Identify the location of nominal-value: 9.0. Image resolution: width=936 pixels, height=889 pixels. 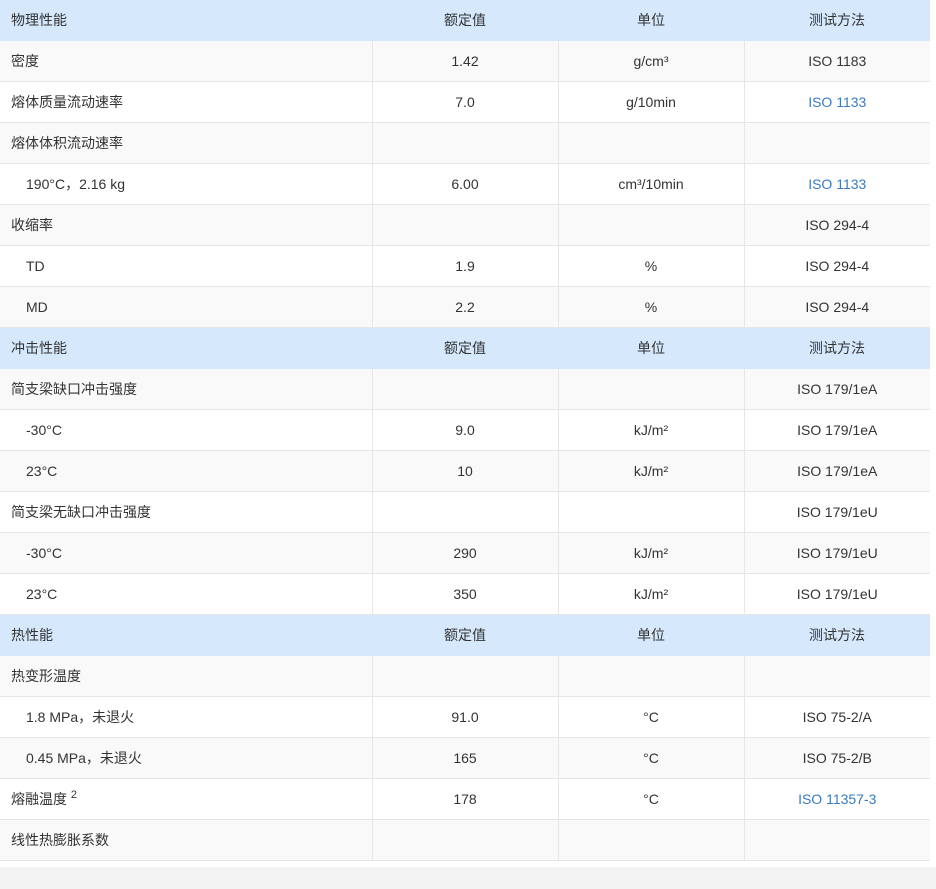
(465, 430).